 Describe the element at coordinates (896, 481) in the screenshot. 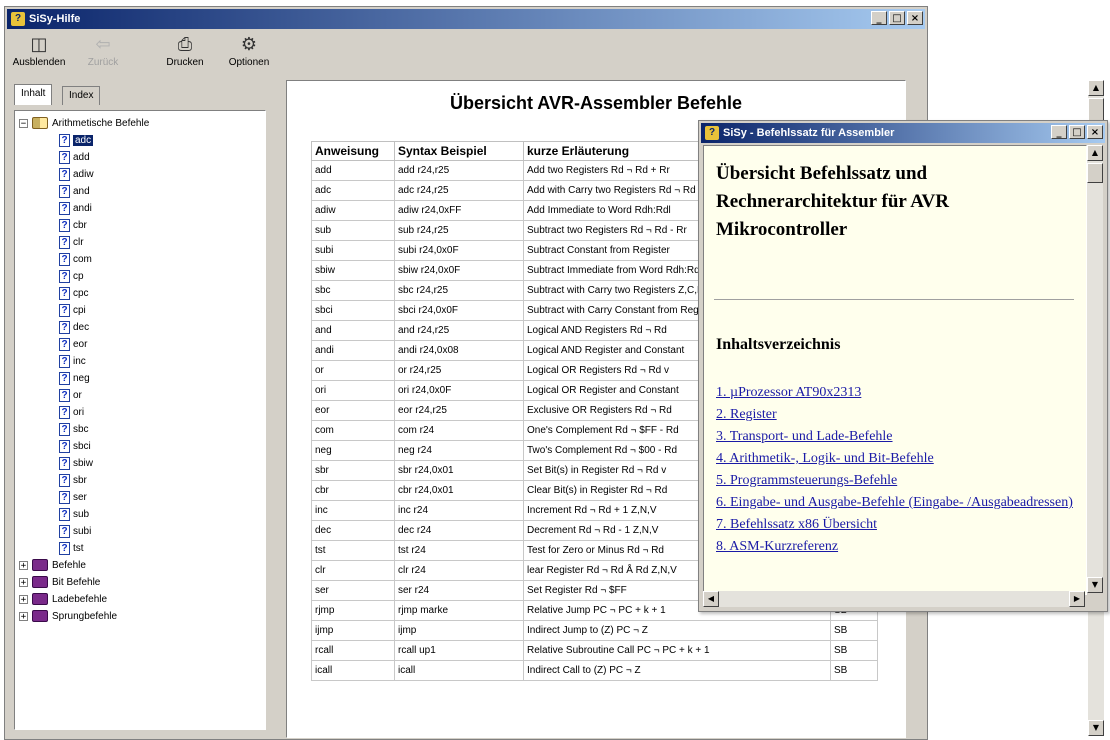

I see `toc-link: 5. Programmsteuerungs-Befehle` at that location.